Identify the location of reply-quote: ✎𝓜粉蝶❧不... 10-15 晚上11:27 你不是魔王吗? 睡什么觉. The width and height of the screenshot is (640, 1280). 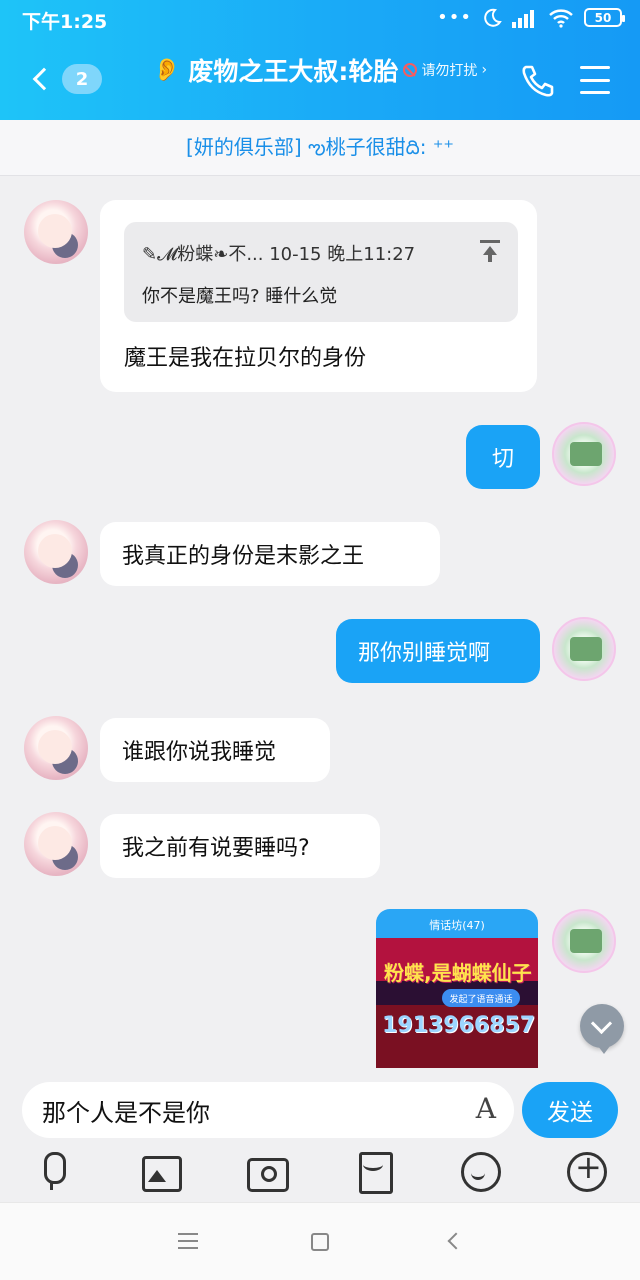
(321, 272).